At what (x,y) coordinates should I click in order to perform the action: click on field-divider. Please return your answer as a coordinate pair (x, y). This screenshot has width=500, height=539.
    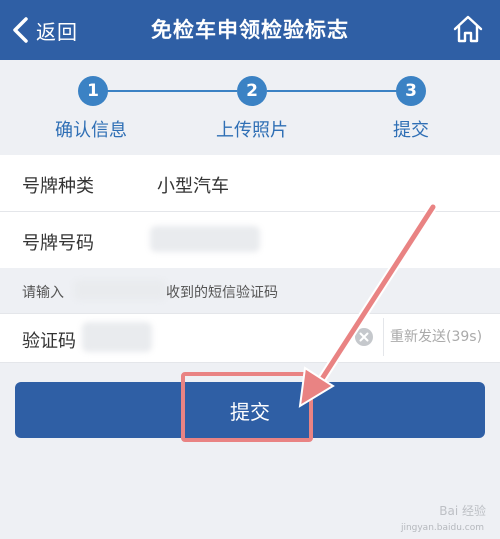
    Looking at the image, I should click on (383, 337).